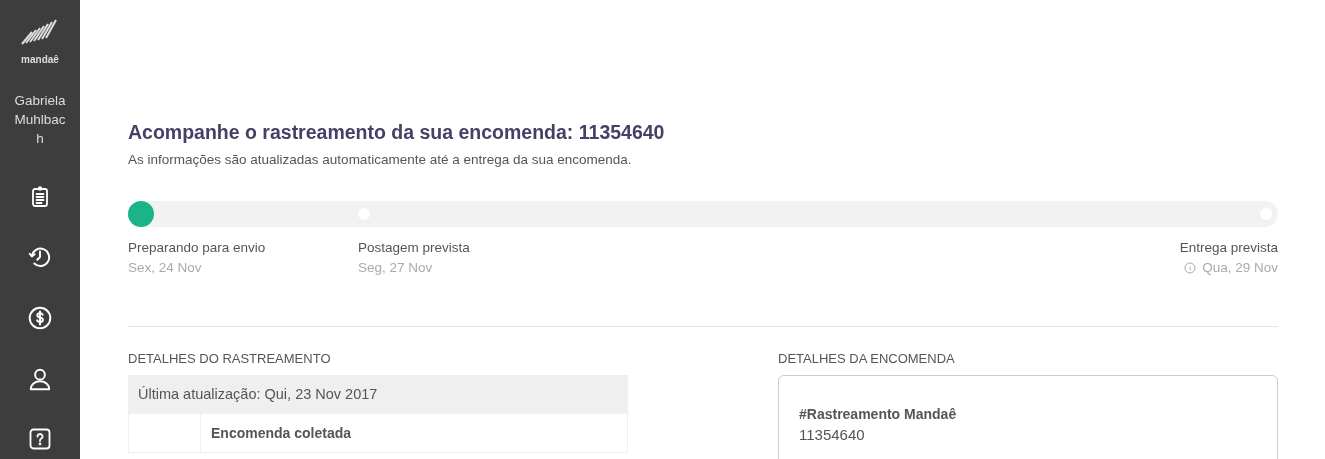 This screenshot has width=1325, height=459. What do you see at coordinates (197, 247) in the screenshot?
I see `step-label: Preparando para envio` at bounding box center [197, 247].